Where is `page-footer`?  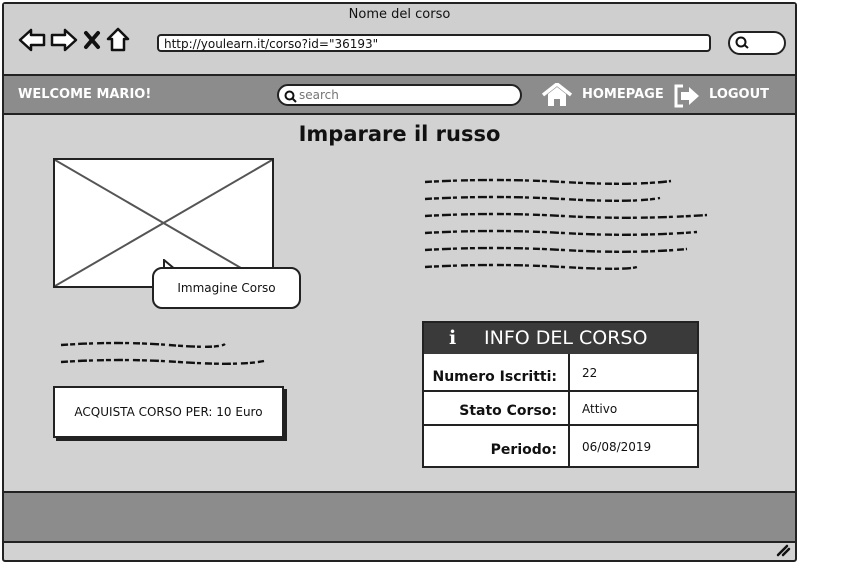 page-footer is located at coordinates (399, 517).